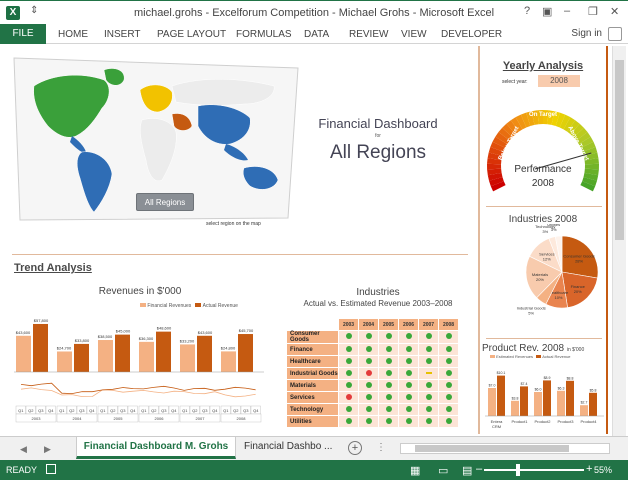  What do you see at coordinates (23, 353) in the screenshot?
I see `bar-financial-2003` at bounding box center [23, 353].